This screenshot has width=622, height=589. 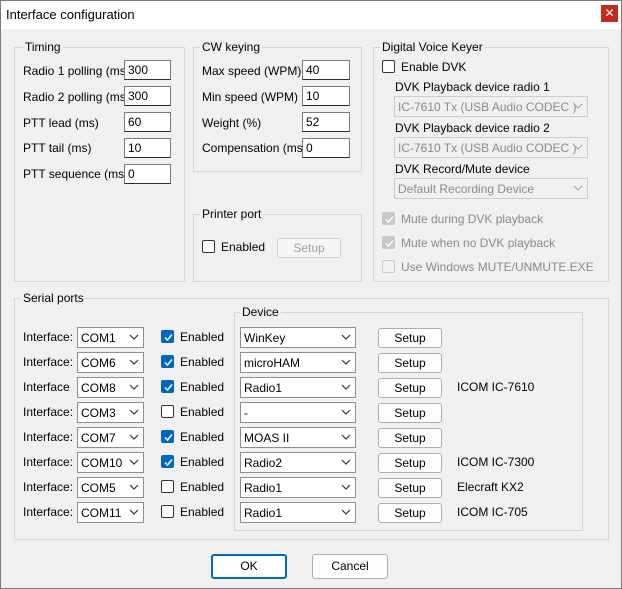 What do you see at coordinates (388, 266) in the screenshot?
I see `windows-mute-checkbox` at bounding box center [388, 266].